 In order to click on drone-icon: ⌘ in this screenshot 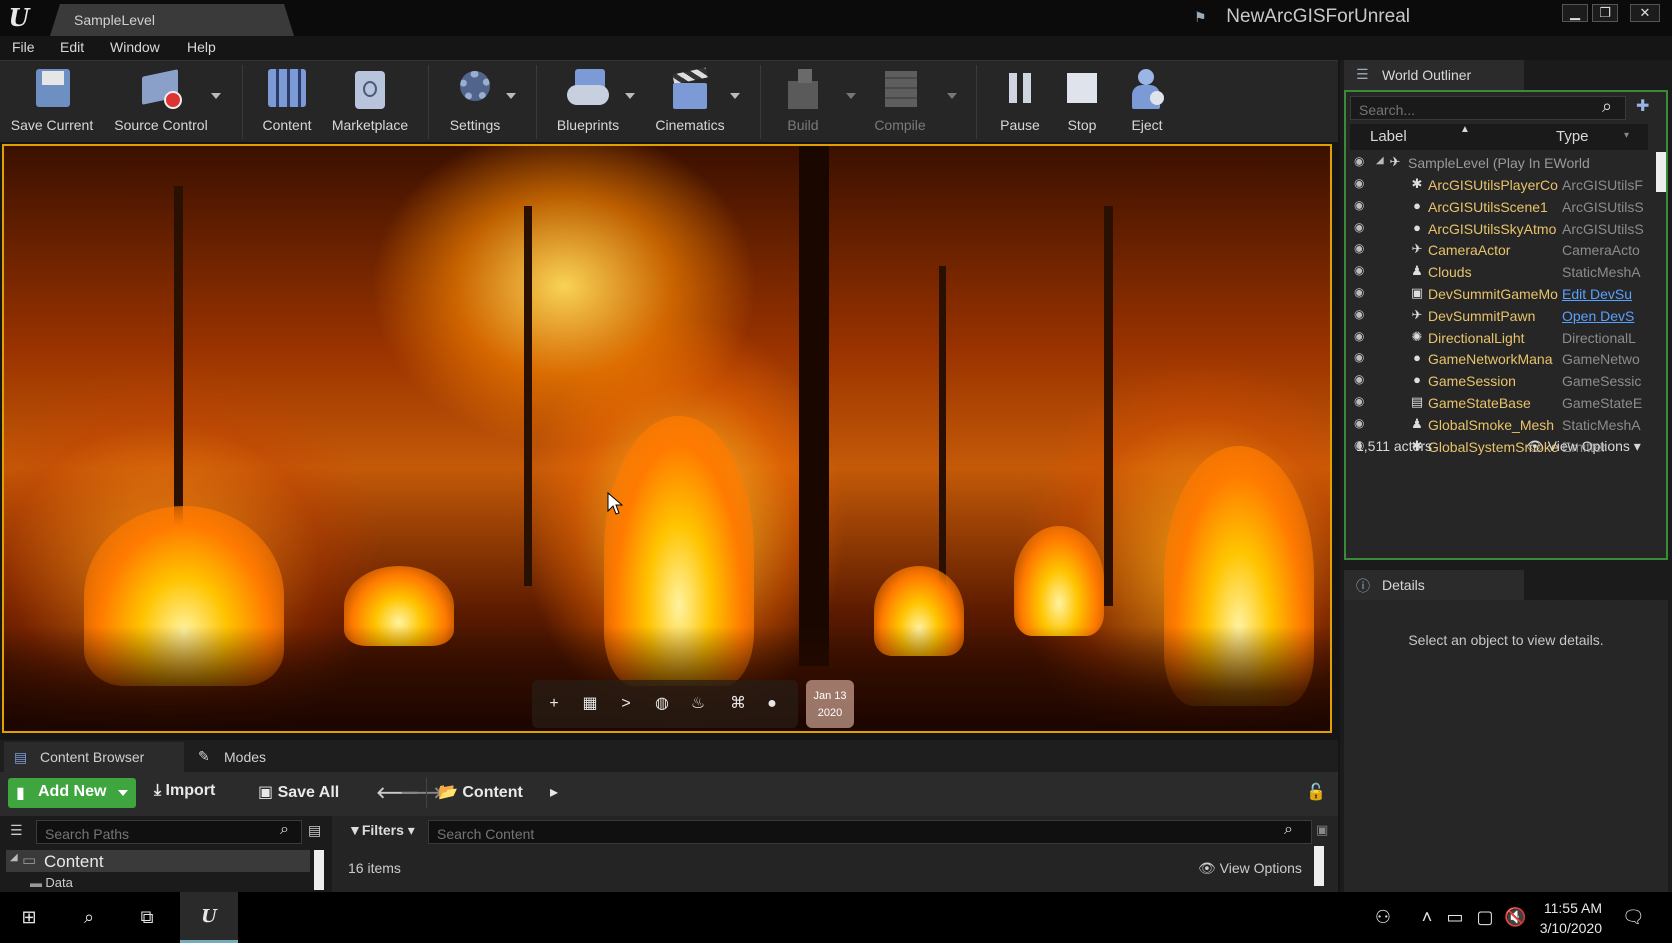, I will do `click(738, 704)`.